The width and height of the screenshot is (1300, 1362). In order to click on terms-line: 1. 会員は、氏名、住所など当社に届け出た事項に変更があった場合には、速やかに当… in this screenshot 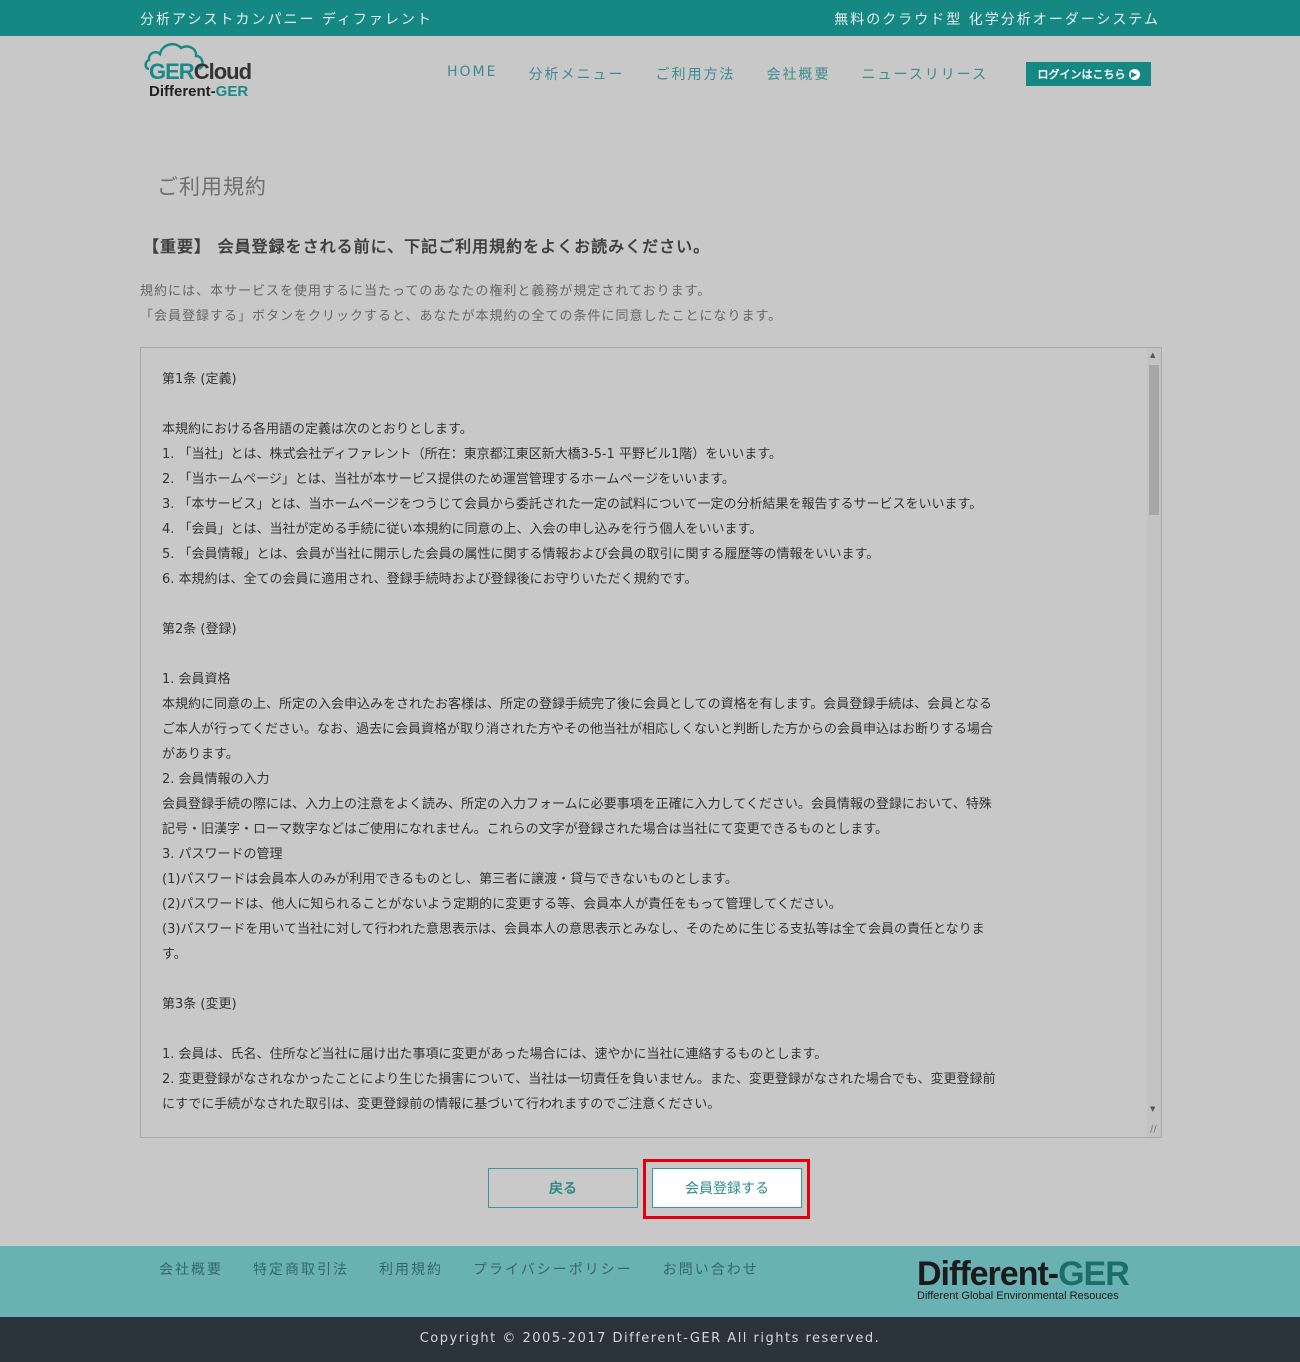, I will do `click(495, 1054)`.